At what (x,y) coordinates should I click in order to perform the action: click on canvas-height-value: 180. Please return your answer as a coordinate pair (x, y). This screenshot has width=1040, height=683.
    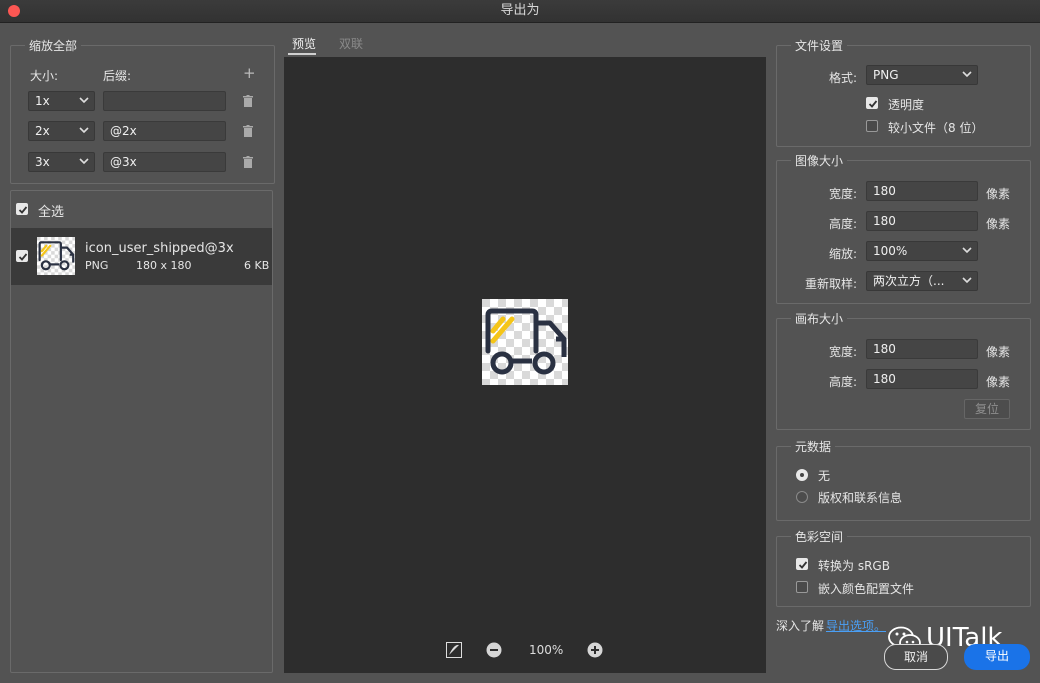
    Looking at the image, I should click on (884, 379).